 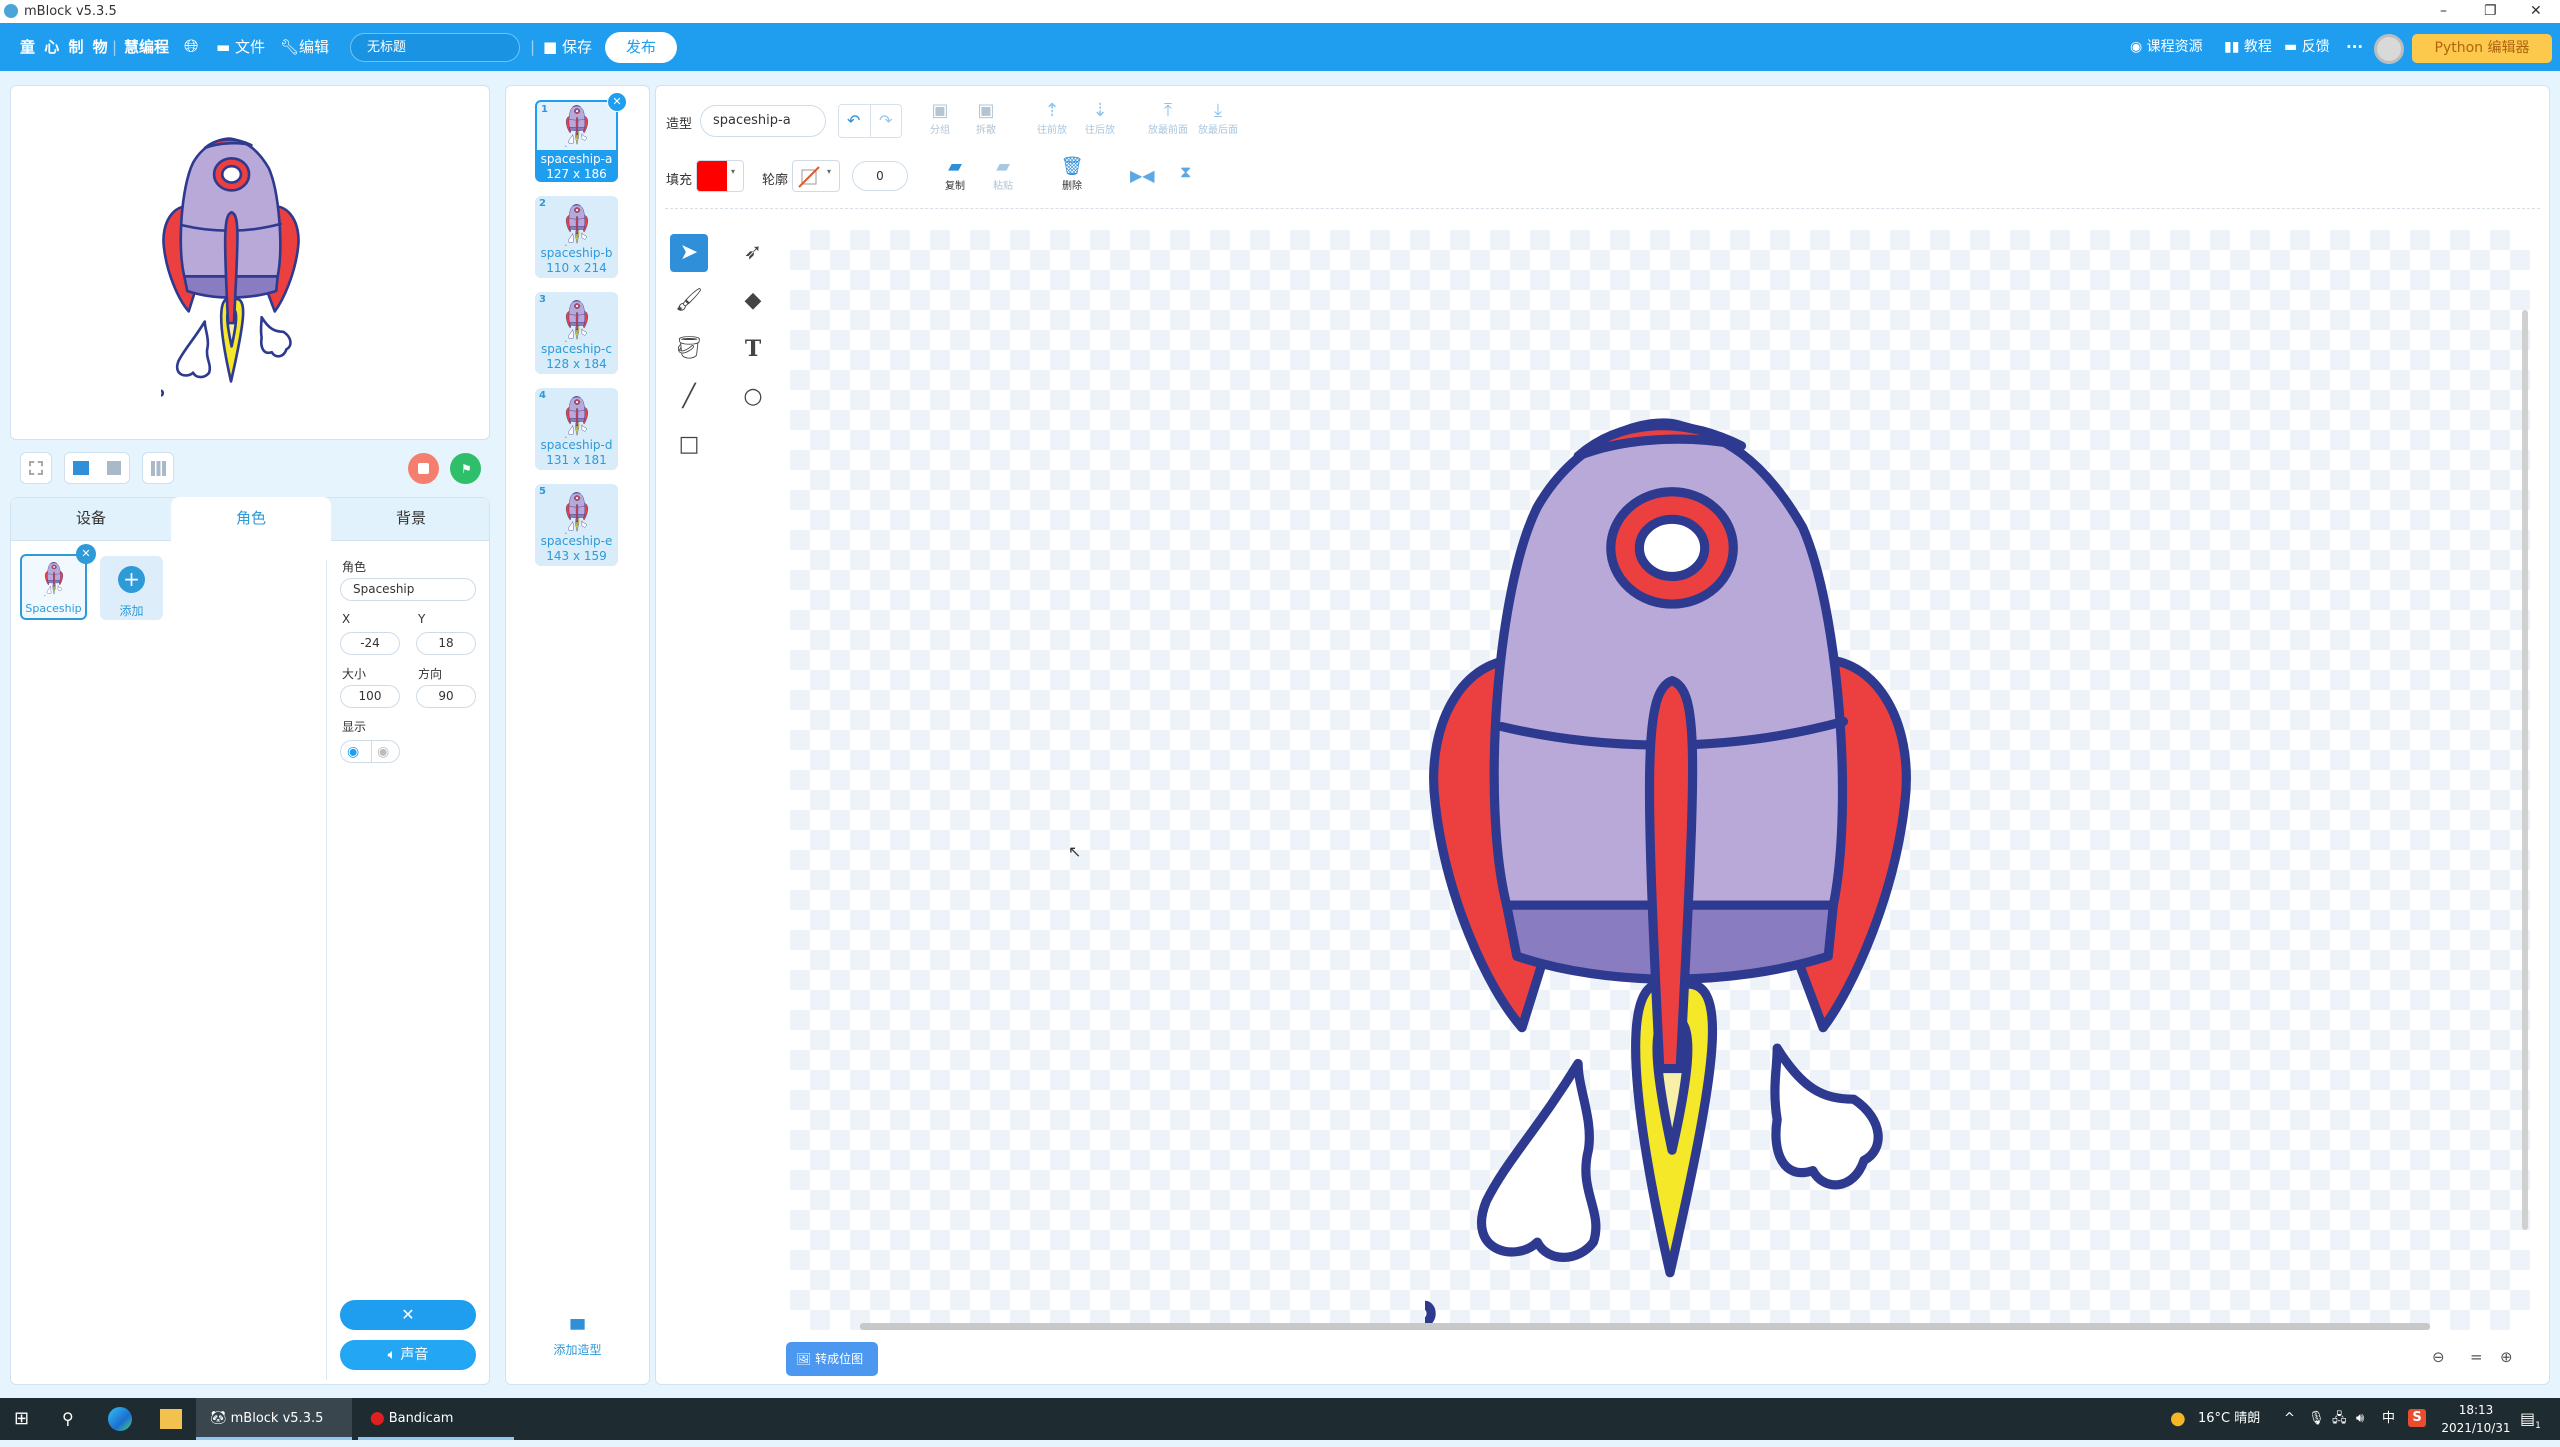 I want to click on costume-item: 2 spaceship-b 110 x 214, so click(x=576, y=237).